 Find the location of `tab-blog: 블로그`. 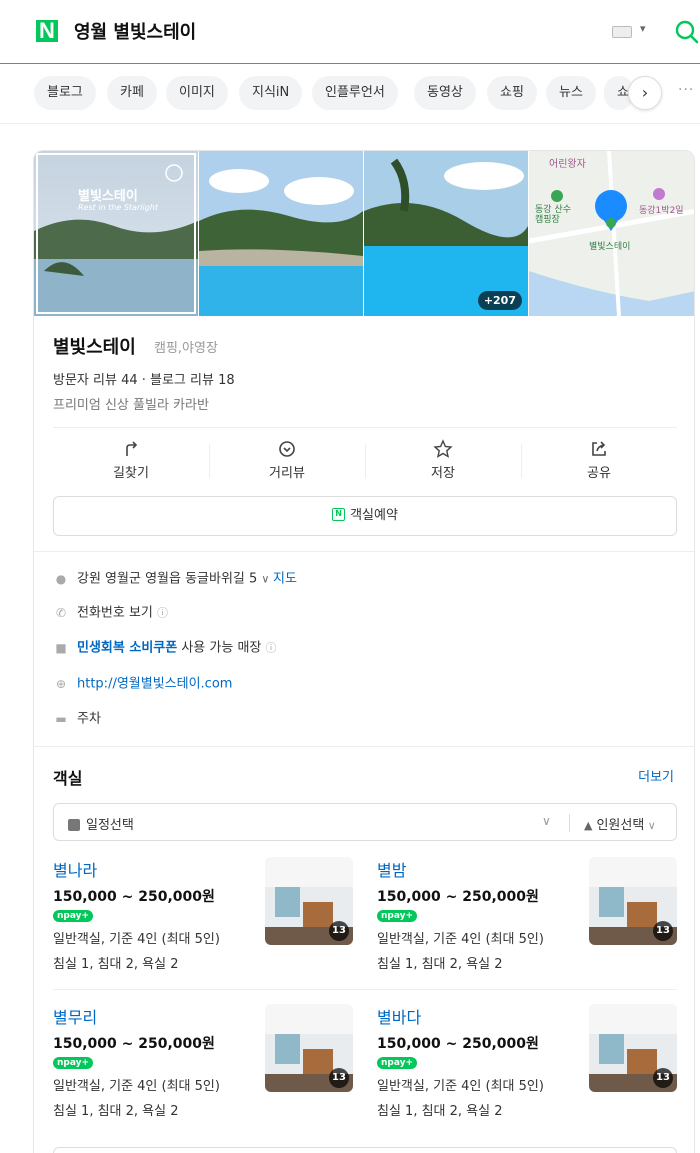

tab-blog: 블로그 is located at coordinates (65, 93).